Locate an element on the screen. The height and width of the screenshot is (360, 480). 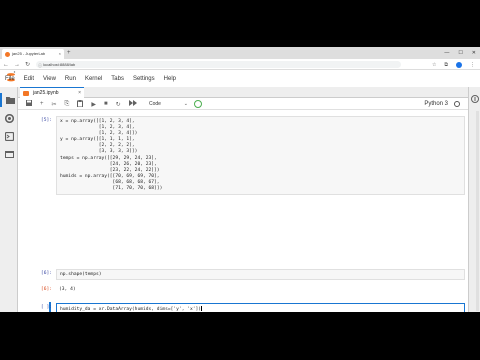
folder-icon is located at coordinates (10, 100).